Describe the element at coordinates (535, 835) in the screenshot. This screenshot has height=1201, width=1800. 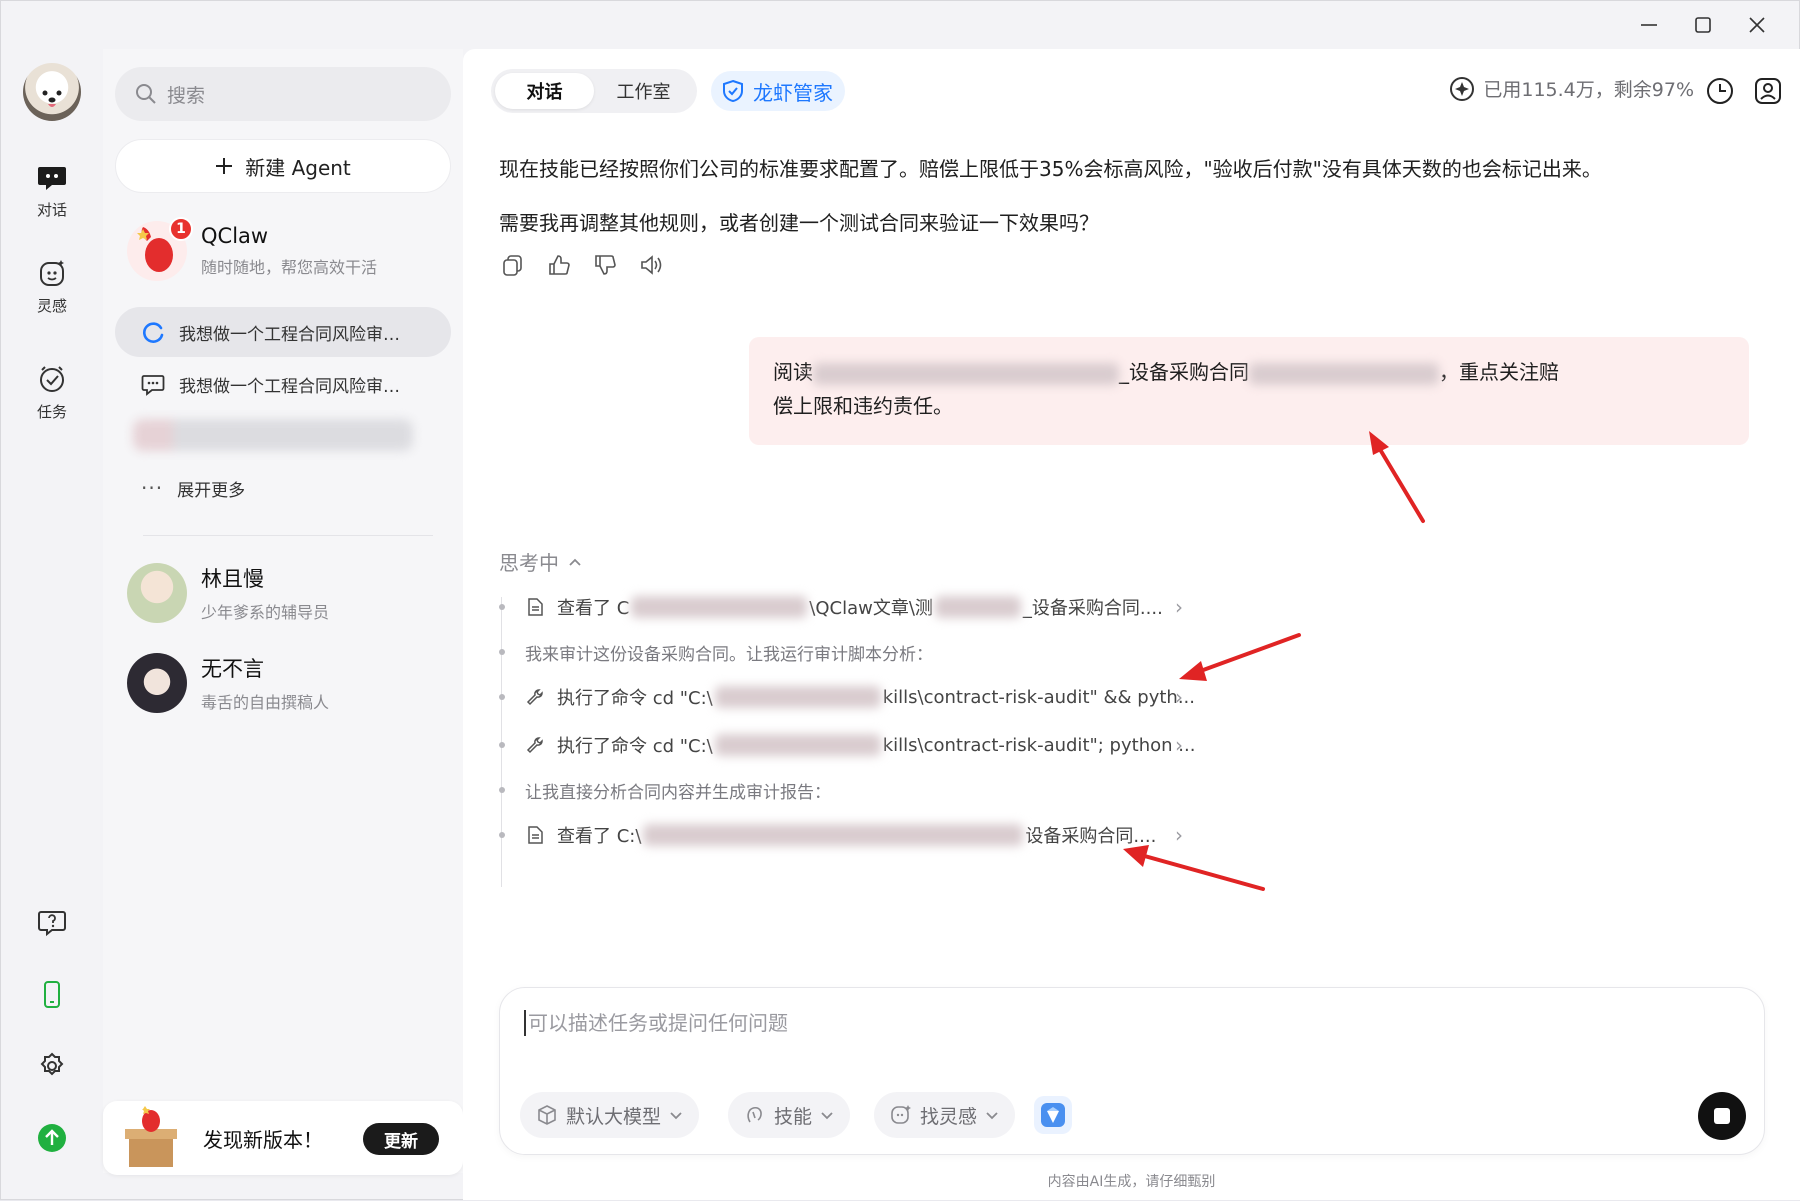
I see `document-icon` at that location.